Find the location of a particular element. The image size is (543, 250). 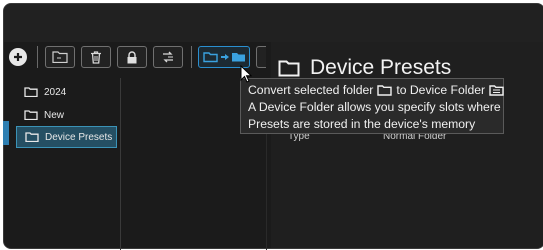

tree-item-label: New is located at coordinates (54, 115).